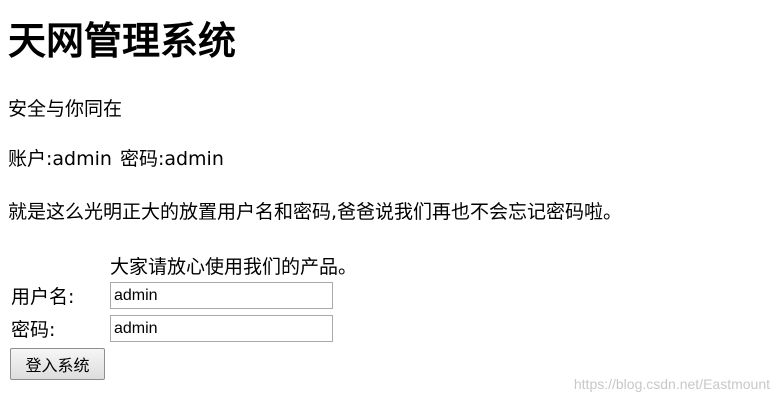 This screenshot has width=778, height=403. What do you see at coordinates (60, 159) in the screenshot?
I see `account-hint: 账户:admin` at bounding box center [60, 159].